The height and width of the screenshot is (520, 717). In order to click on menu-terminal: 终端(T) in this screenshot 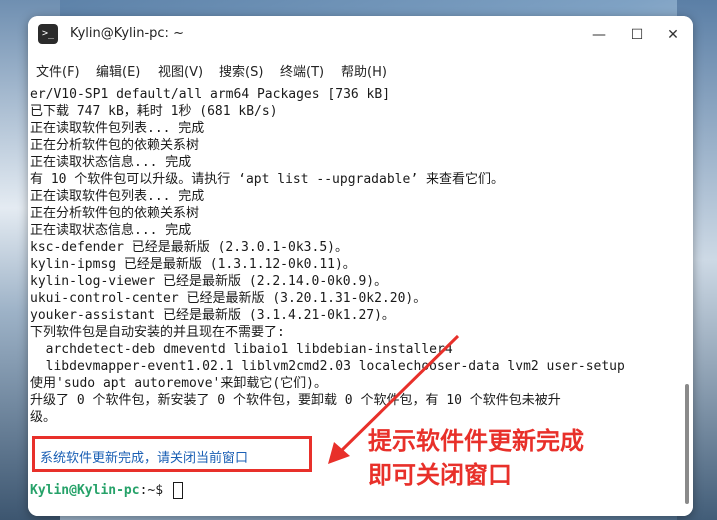, I will do `click(302, 70)`.